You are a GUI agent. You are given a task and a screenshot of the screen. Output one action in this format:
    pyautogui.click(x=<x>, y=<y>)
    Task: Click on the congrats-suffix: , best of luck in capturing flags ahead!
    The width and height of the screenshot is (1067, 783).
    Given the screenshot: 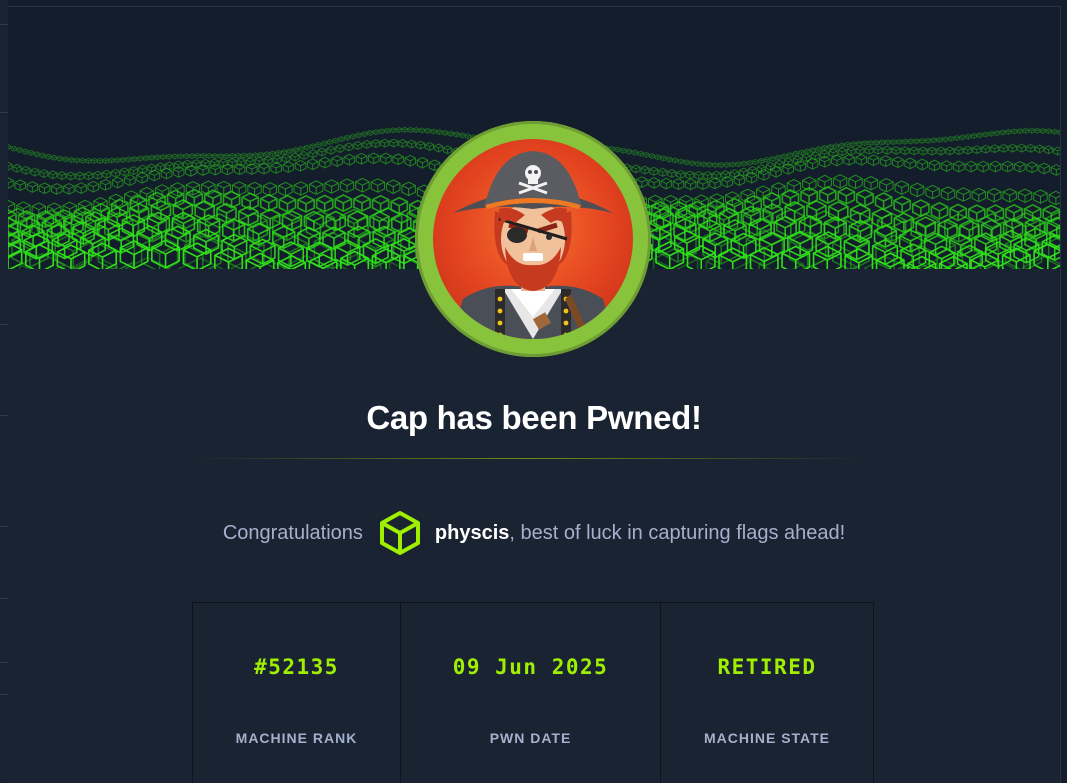 What is the action you would take?
    pyautogui.click(x=677, y=532)
    